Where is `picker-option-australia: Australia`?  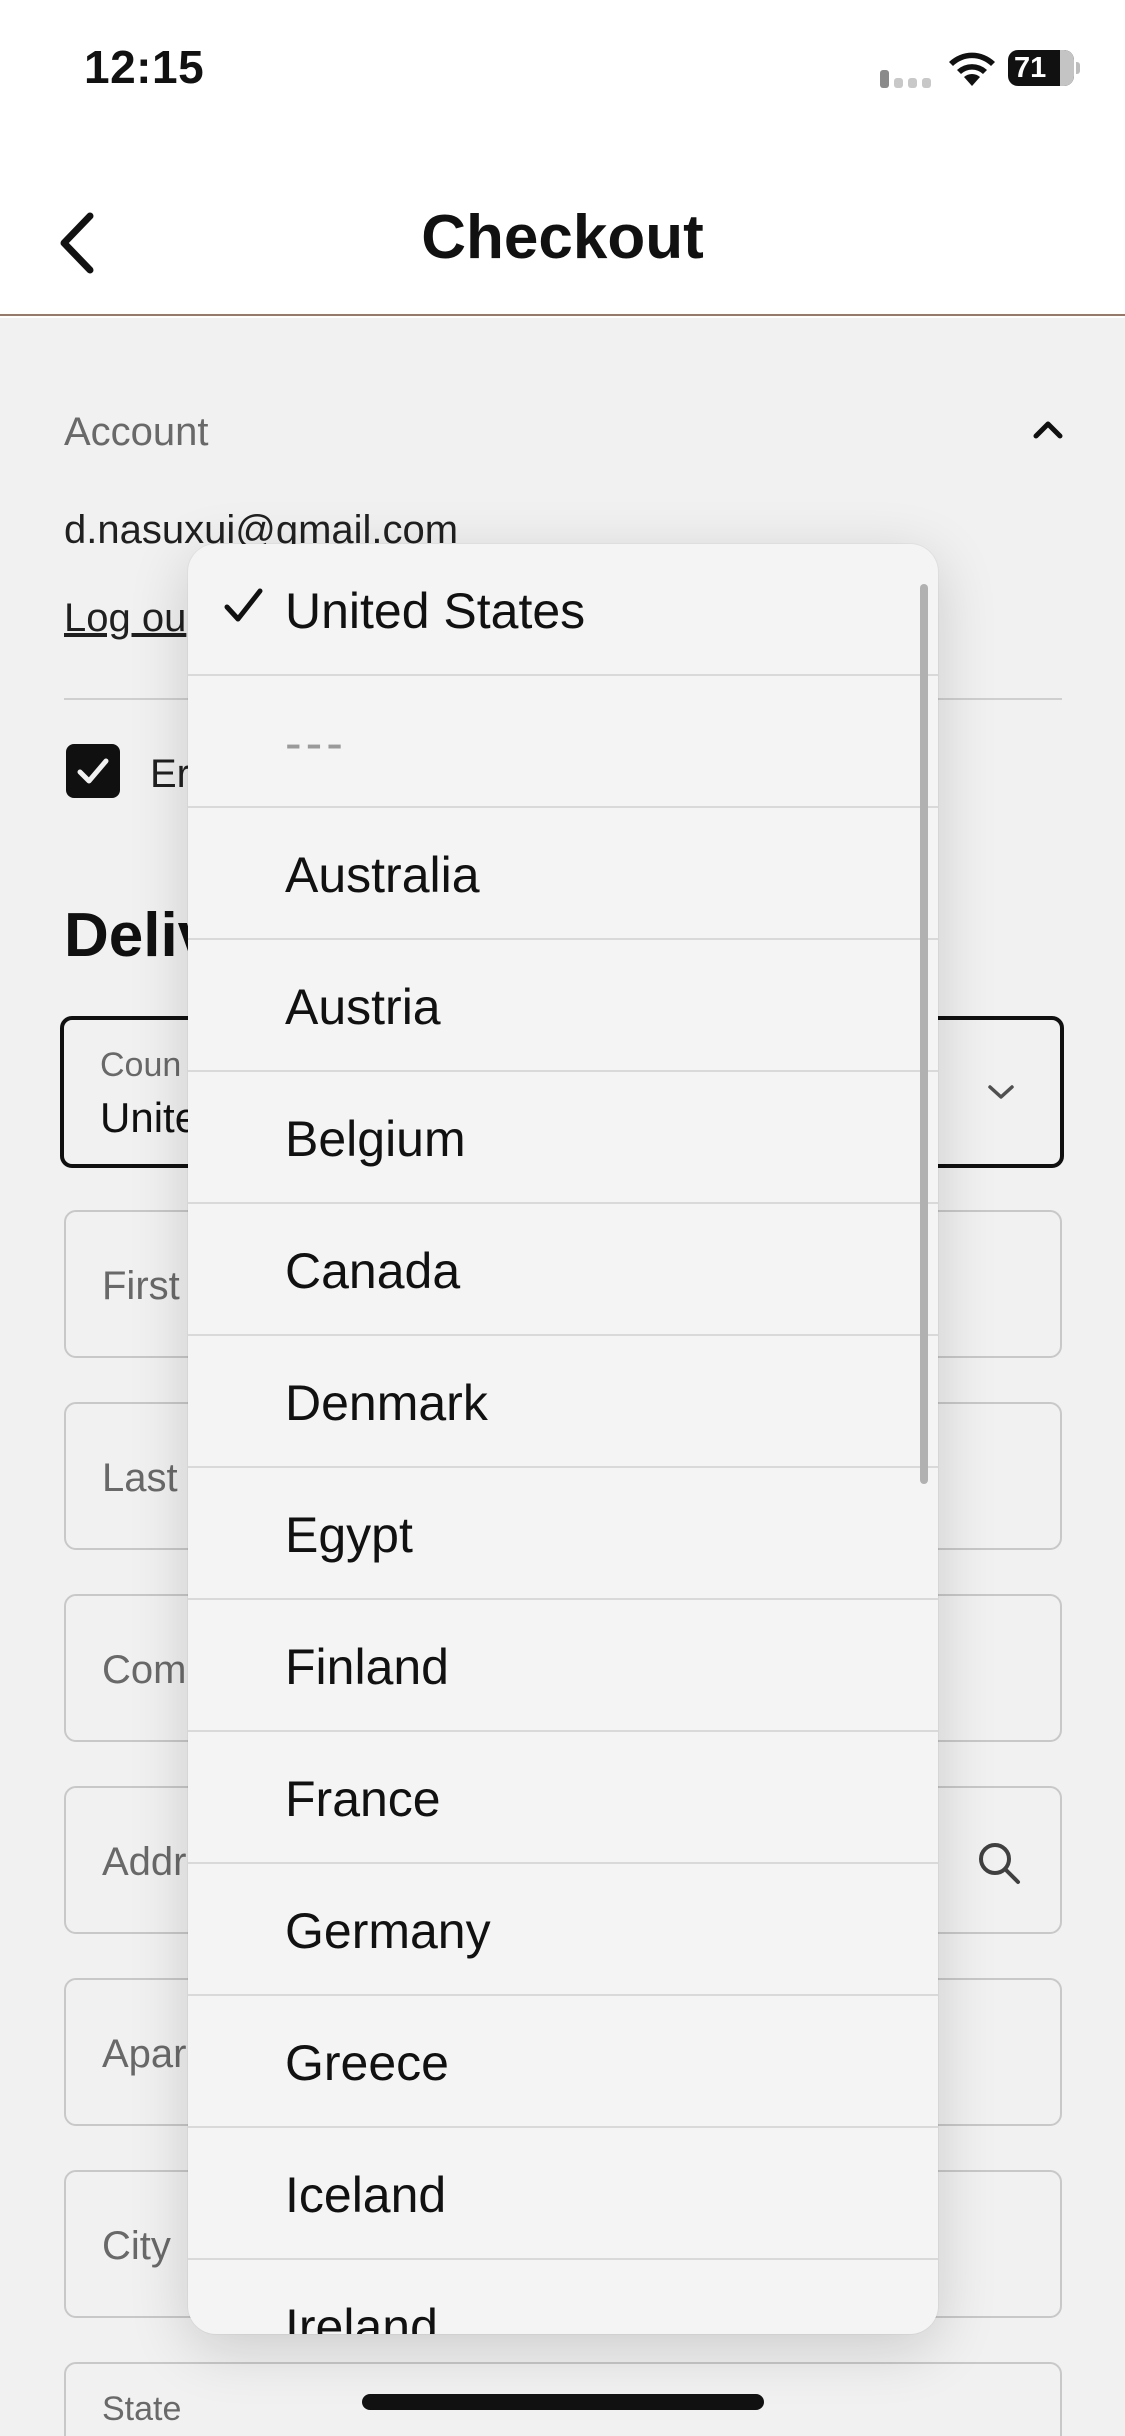
picker-option-australia: Australia is located at coordinates (563, 874).